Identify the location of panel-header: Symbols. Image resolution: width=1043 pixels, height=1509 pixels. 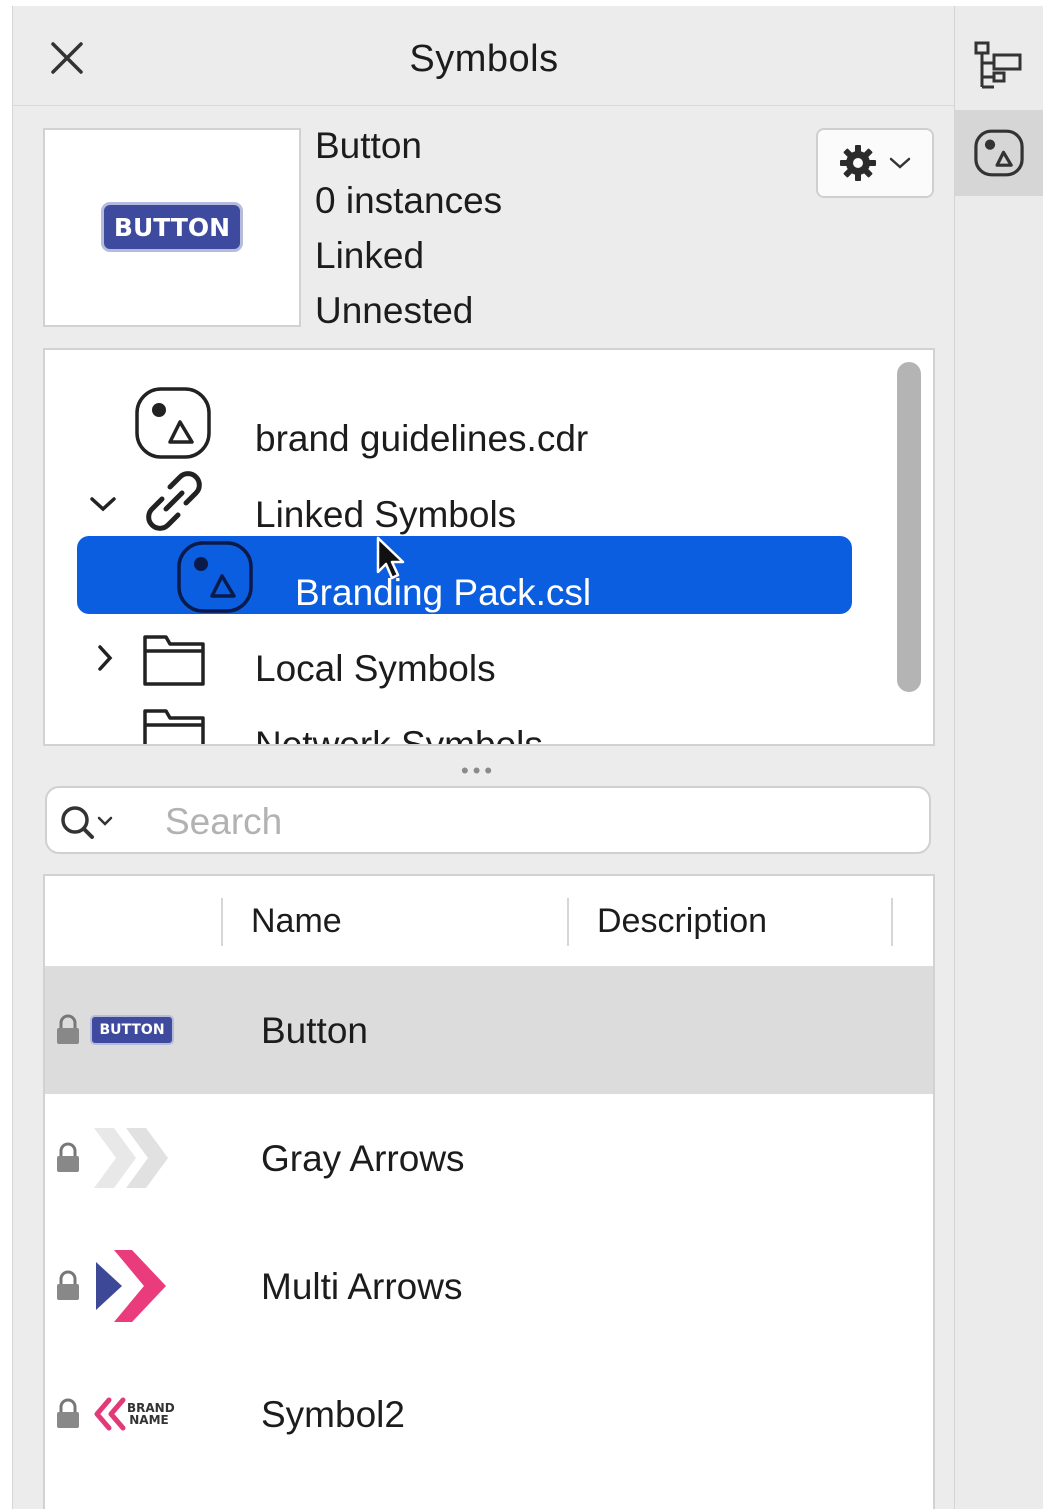
(484, 56).